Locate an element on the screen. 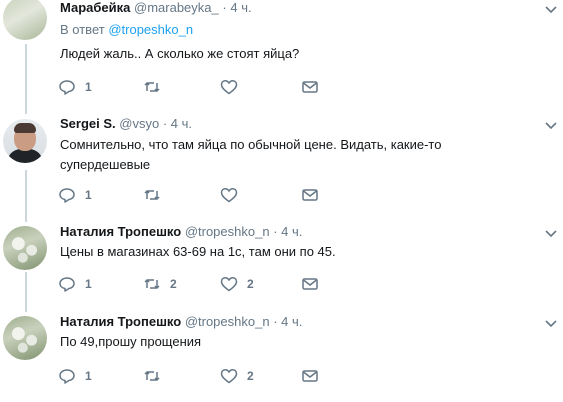 The width and height of the screenshot is (563, 402). reply-mention-link: @tropeshko_n is located at coordinates (150, 29).